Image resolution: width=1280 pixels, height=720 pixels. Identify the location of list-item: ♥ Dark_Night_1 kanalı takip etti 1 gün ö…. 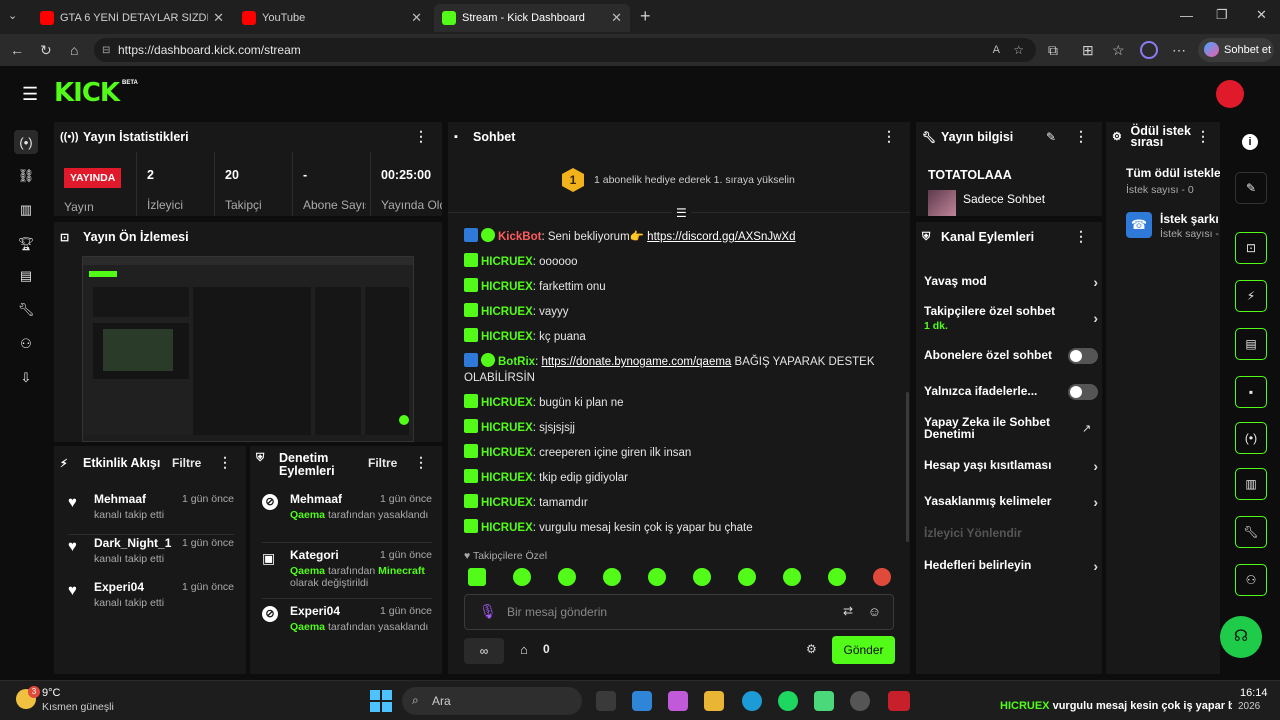
(151, 550).